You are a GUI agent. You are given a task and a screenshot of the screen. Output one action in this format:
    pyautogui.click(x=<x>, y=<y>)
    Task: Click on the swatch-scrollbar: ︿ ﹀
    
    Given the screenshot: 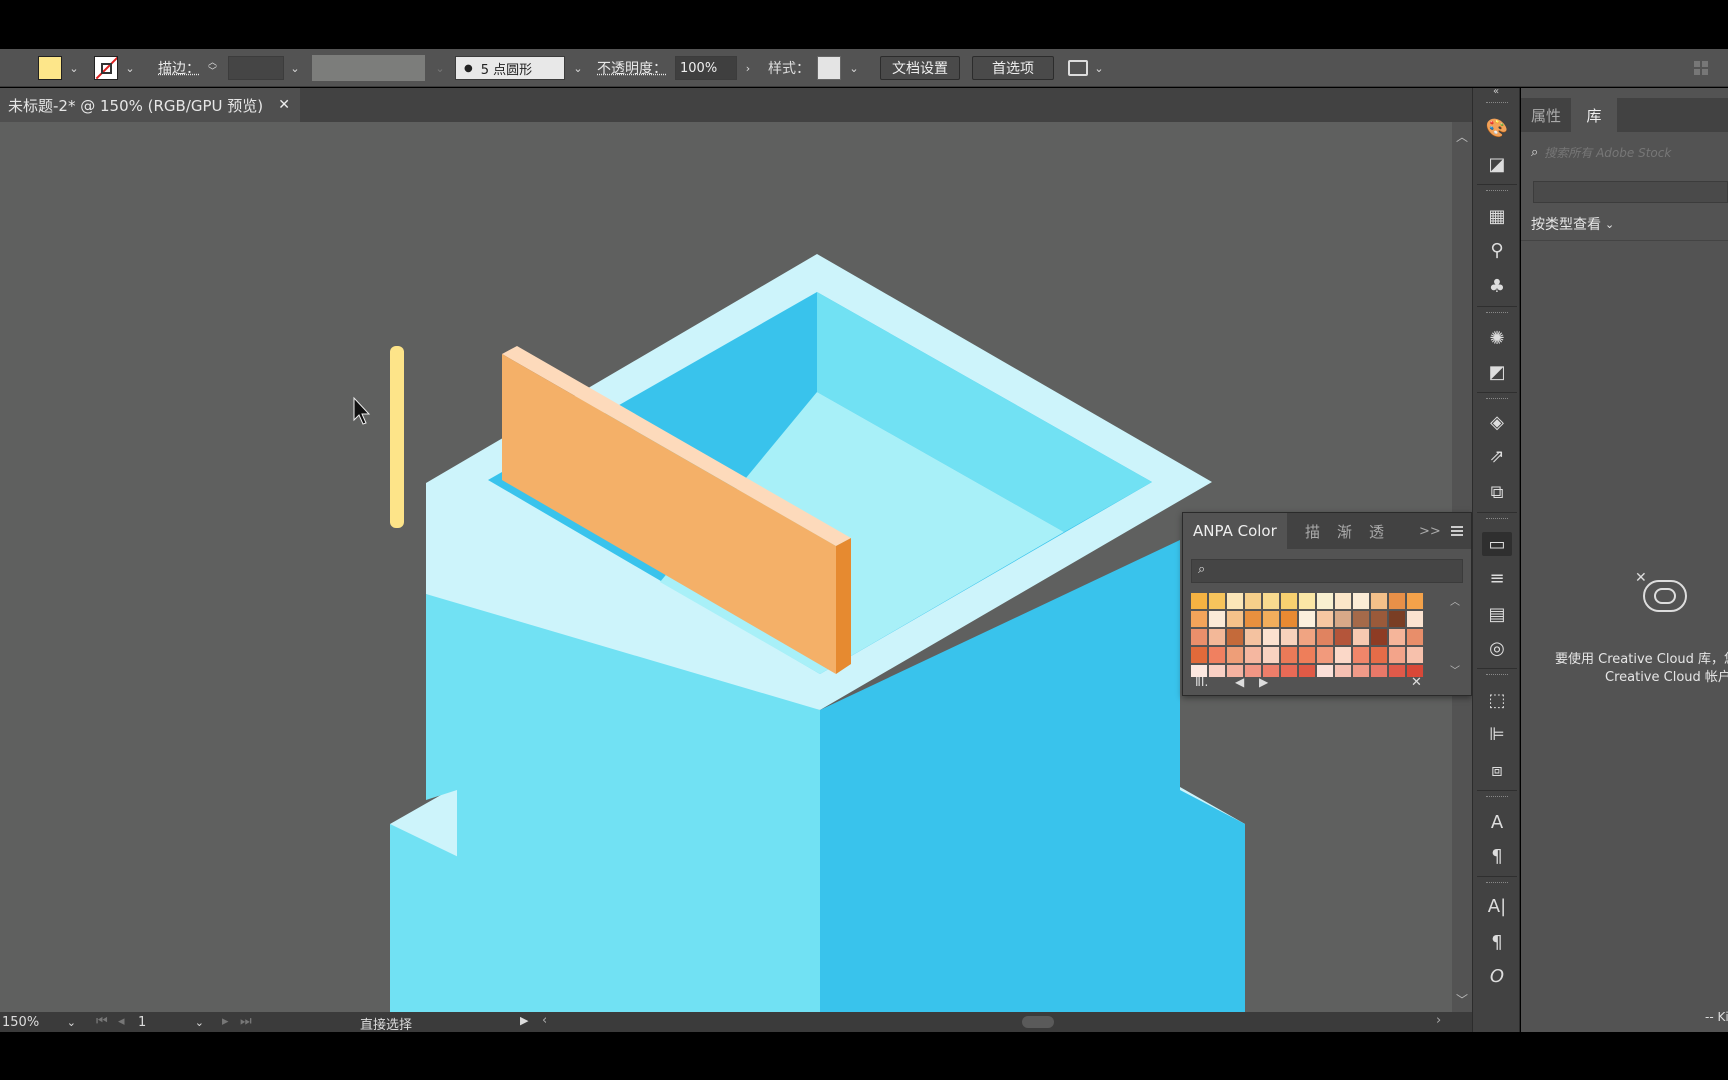 What is the action you would take?
    pyautogui.click(x=1455, y=635)
    